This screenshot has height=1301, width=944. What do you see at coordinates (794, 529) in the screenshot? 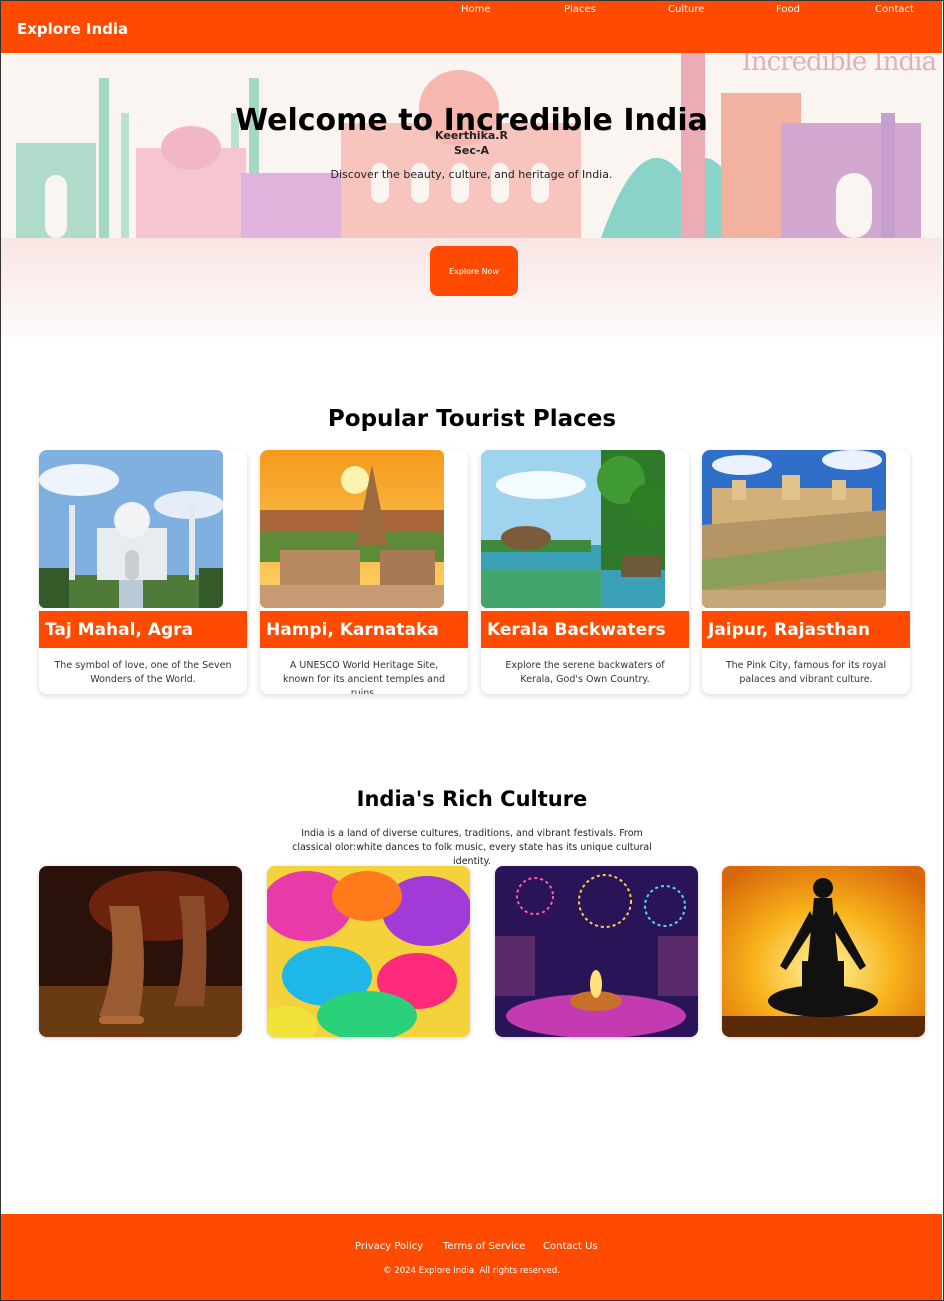
I see `jaipur-fort-photo` at bounding box center [794, 529].